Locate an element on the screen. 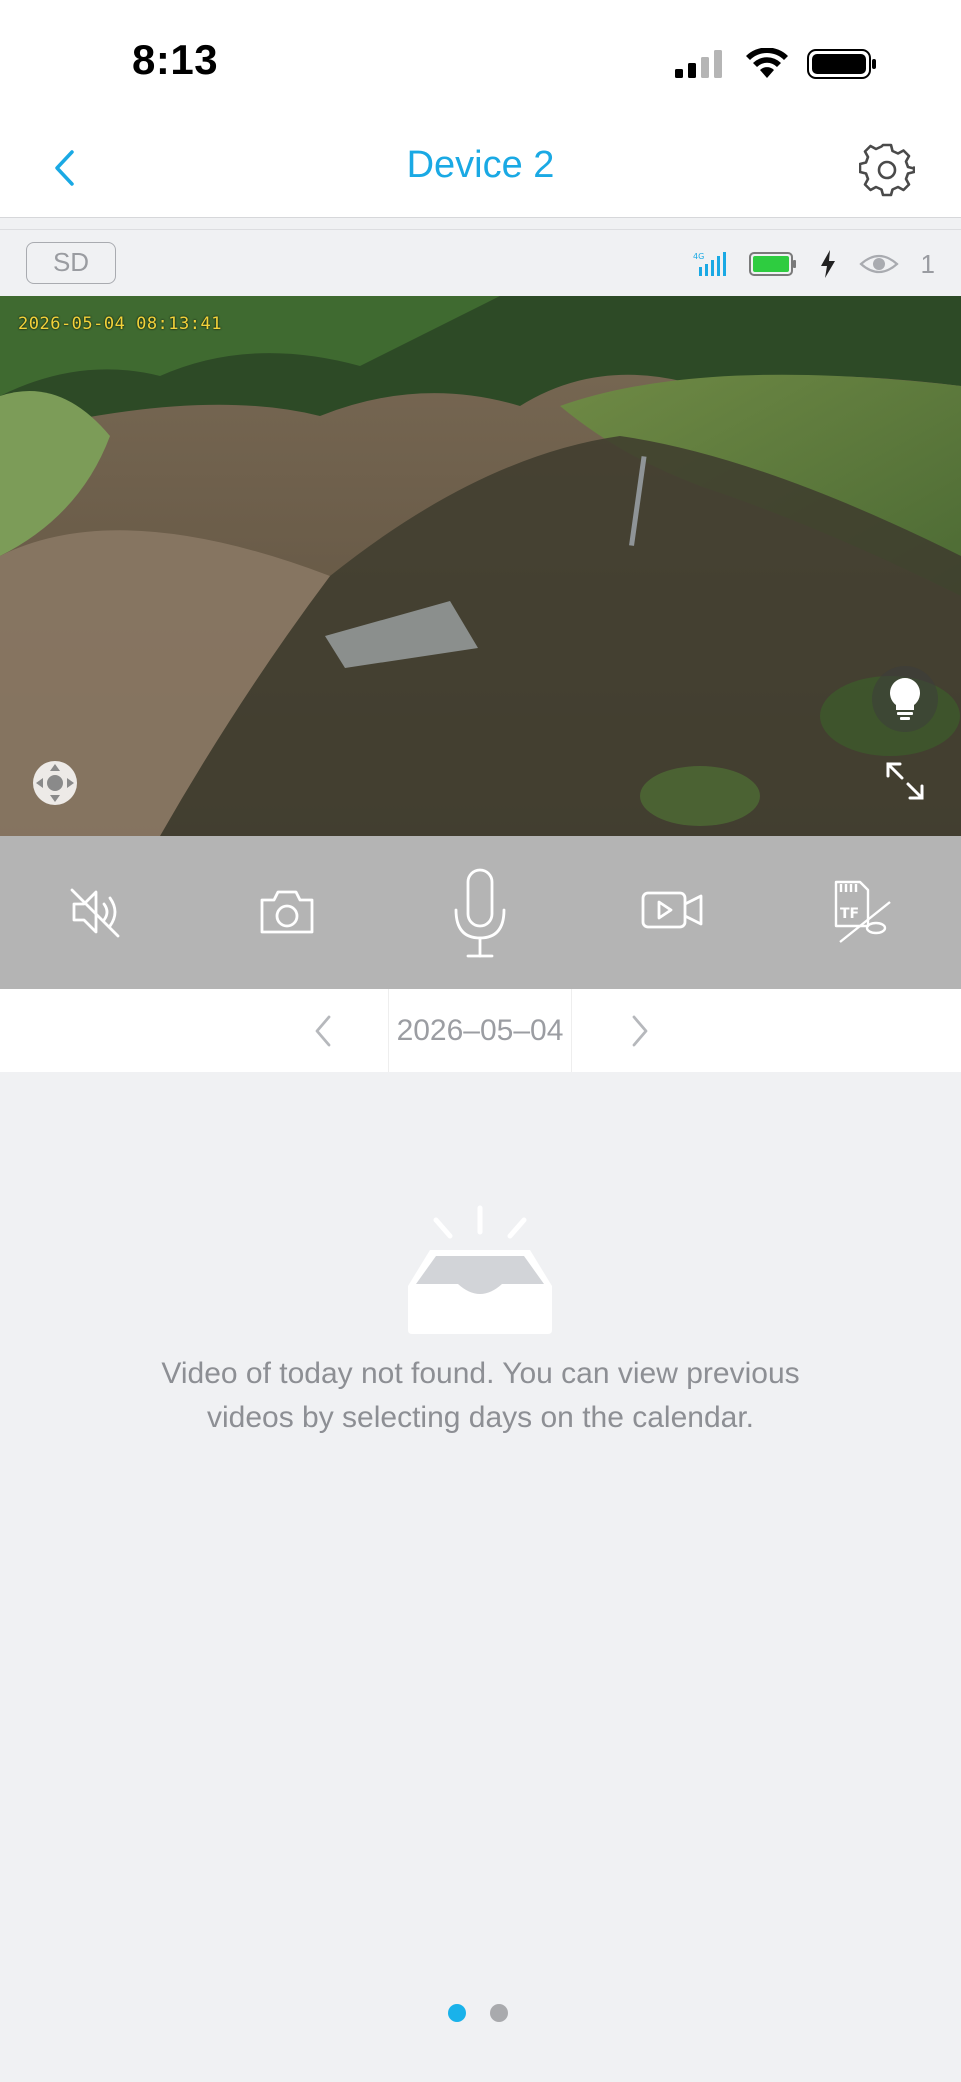 The height and width of the screenshot is (2082, 961). camera-control-bar: TF is located at coordinates (480, 912).